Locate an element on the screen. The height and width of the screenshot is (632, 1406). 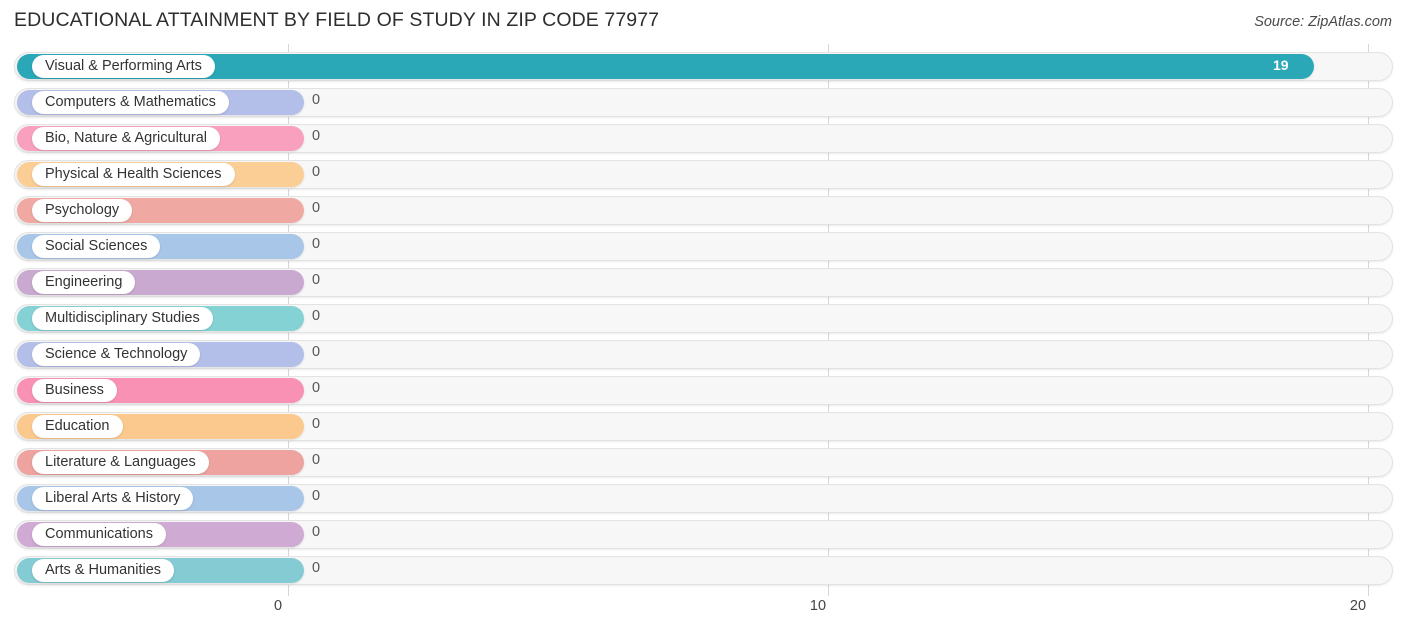
x-axis-tick-20: 20 is located at coordinates (1358, 606).